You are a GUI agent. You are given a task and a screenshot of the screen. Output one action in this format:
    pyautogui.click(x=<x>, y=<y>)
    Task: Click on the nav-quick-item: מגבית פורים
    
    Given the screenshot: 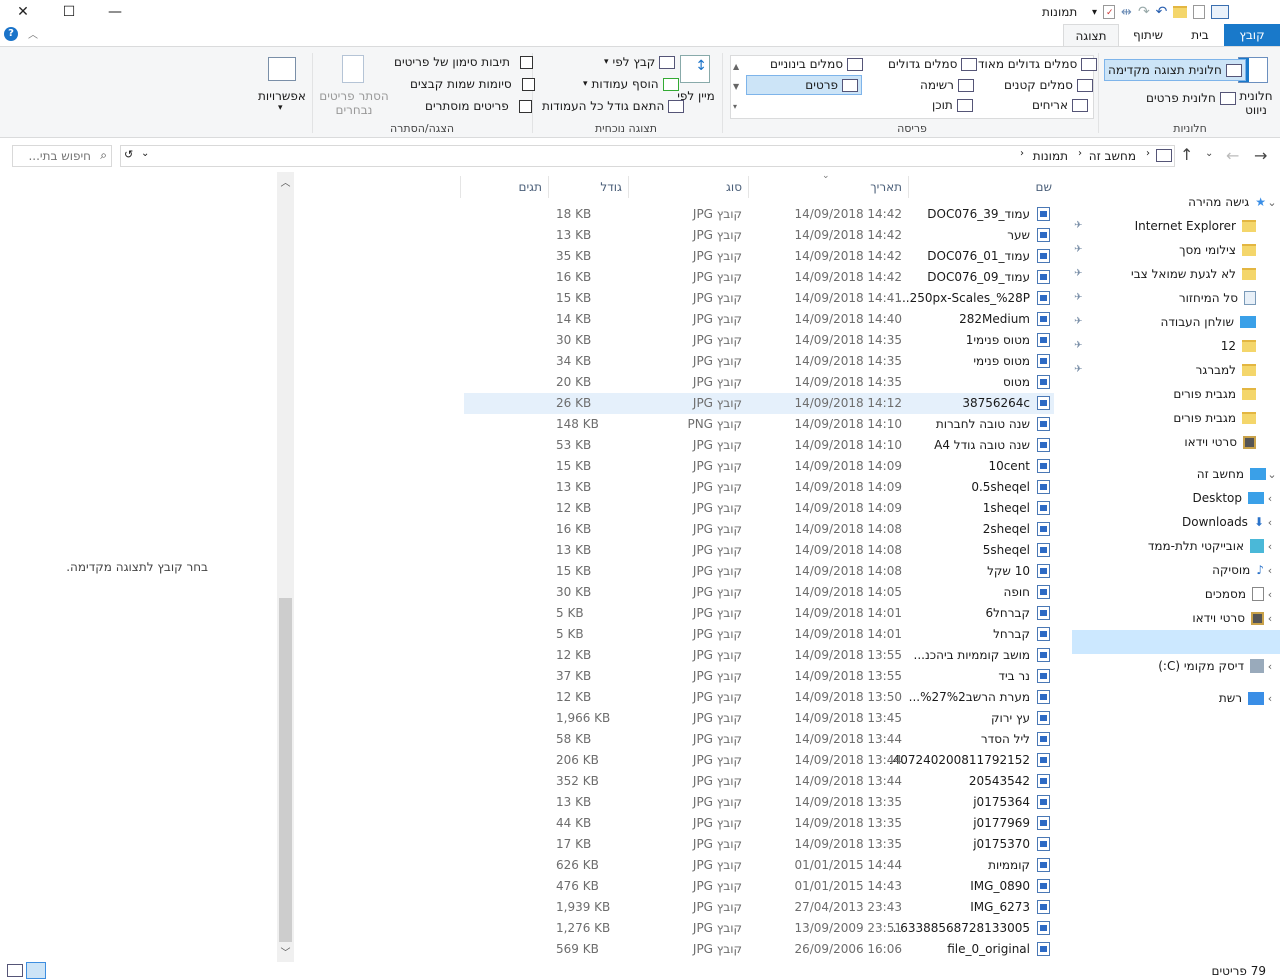 What is the action you would take?
    pyautogui.click(x=1211, y=394)
    